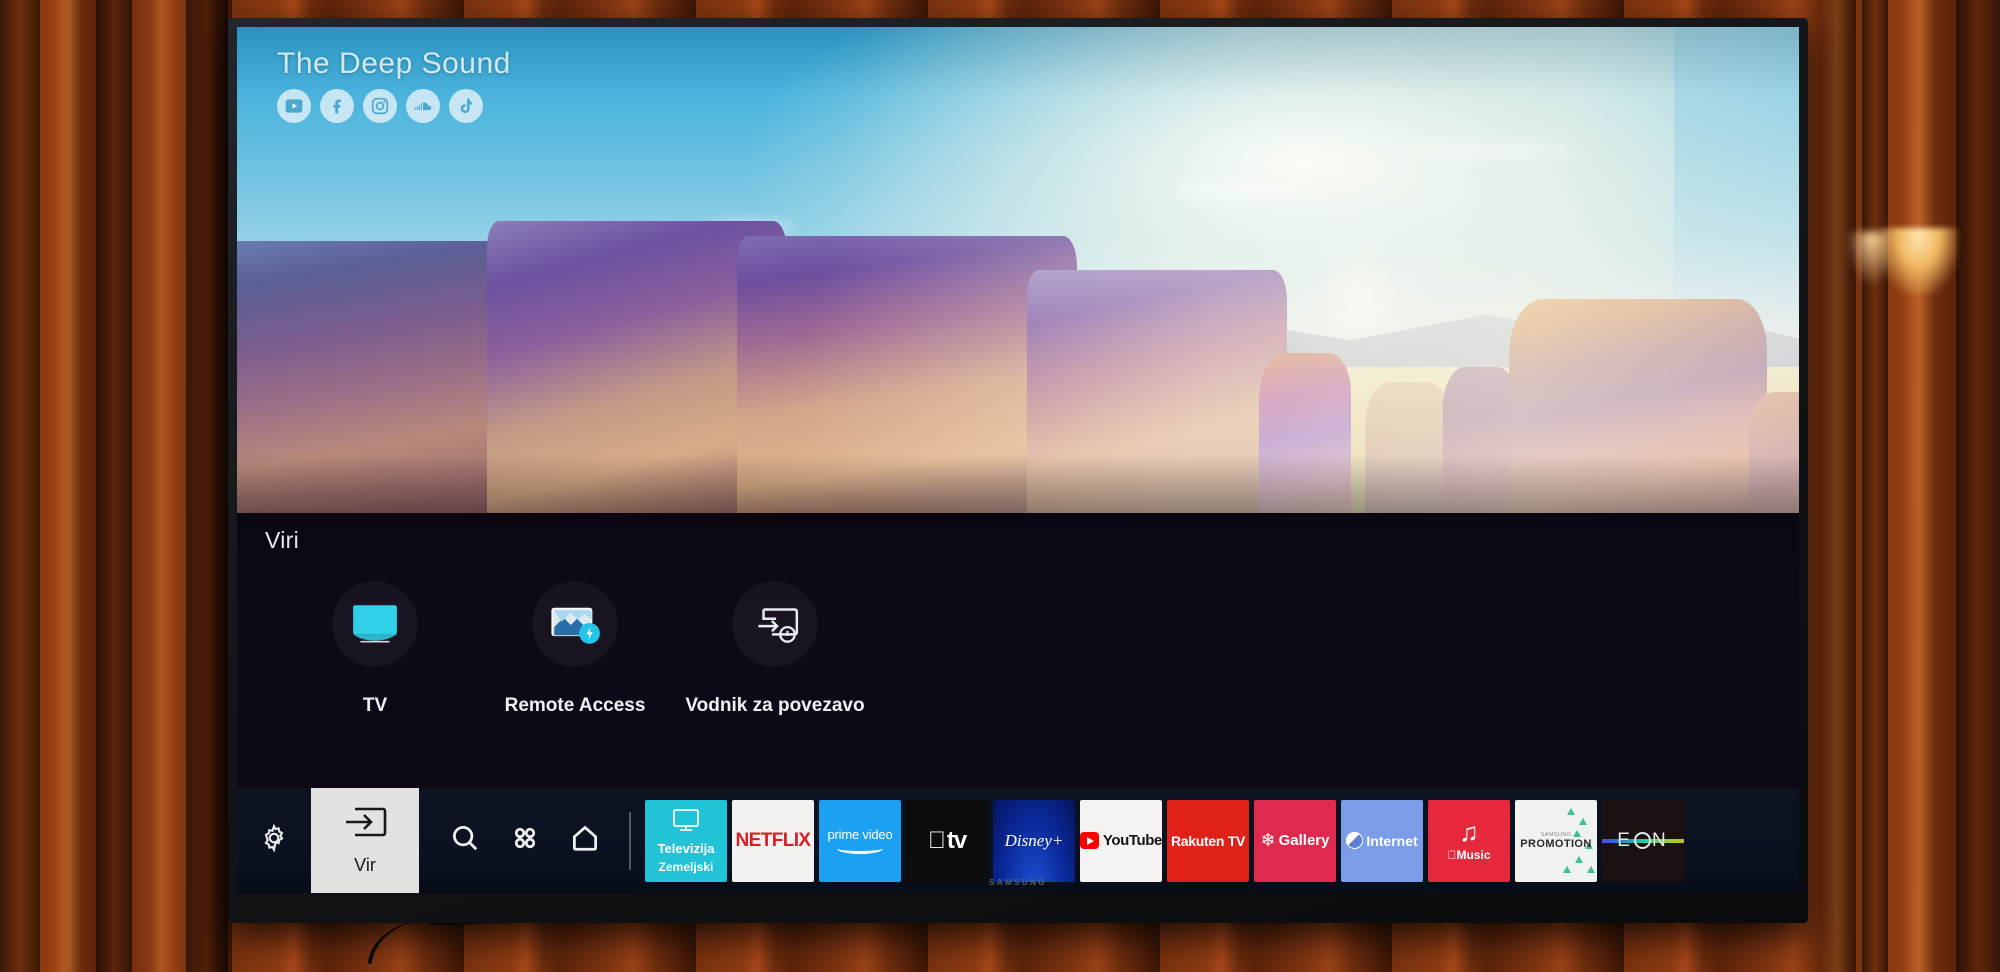 This screenshot has height=972, width=2000. I want to click on source-item-remote-access: Remote Access, so click(575, 649).